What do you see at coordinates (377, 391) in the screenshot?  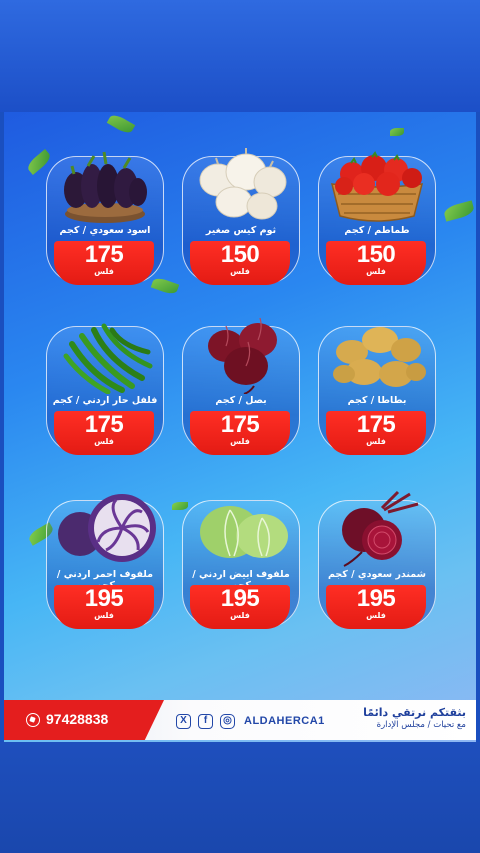 I see `product-card: بطاطا / كجم 175 فلس` at bounding box center [377, 391].